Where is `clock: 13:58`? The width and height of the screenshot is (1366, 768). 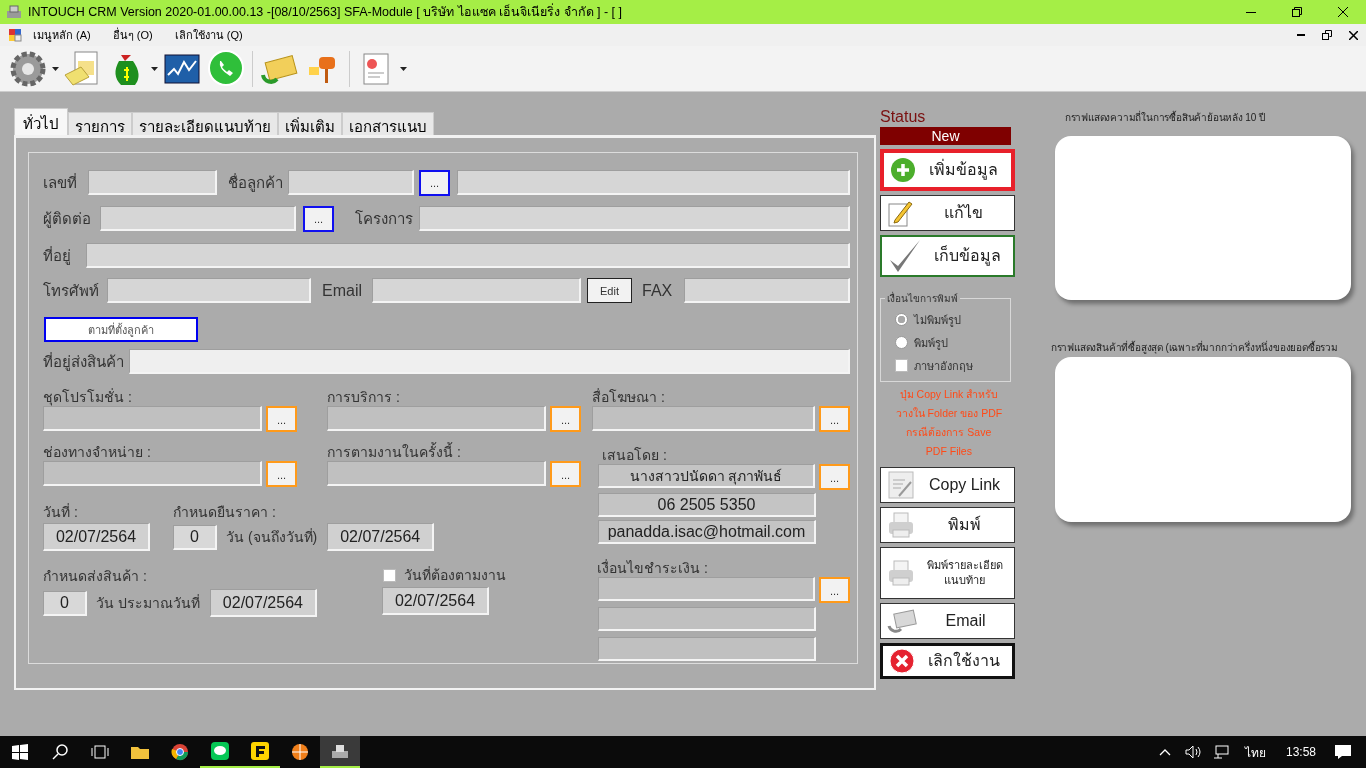 clock: 13:58 is located at coordinates (1300, 752).